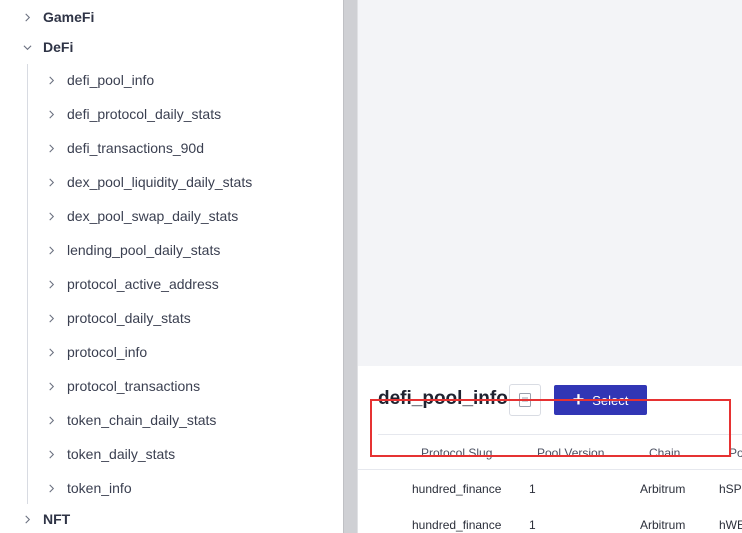 The image size is (742, 533). Describe the element at coordinates (143, 284) in the screenshot. I see `tree-item-label: protocol_active_address` at that location.